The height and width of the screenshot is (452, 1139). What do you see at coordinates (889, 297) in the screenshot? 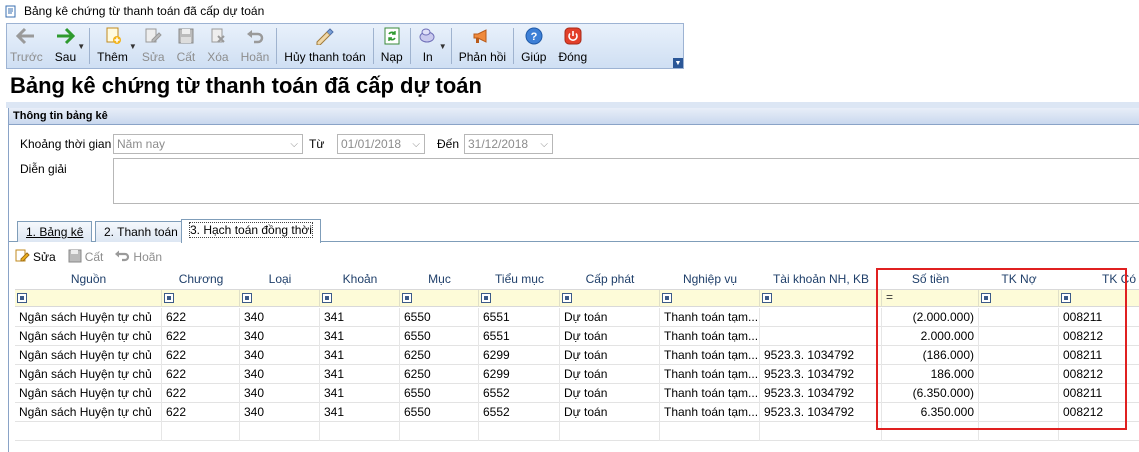
I see `equals-filter-icon: =` at bounding box center [889, 297].